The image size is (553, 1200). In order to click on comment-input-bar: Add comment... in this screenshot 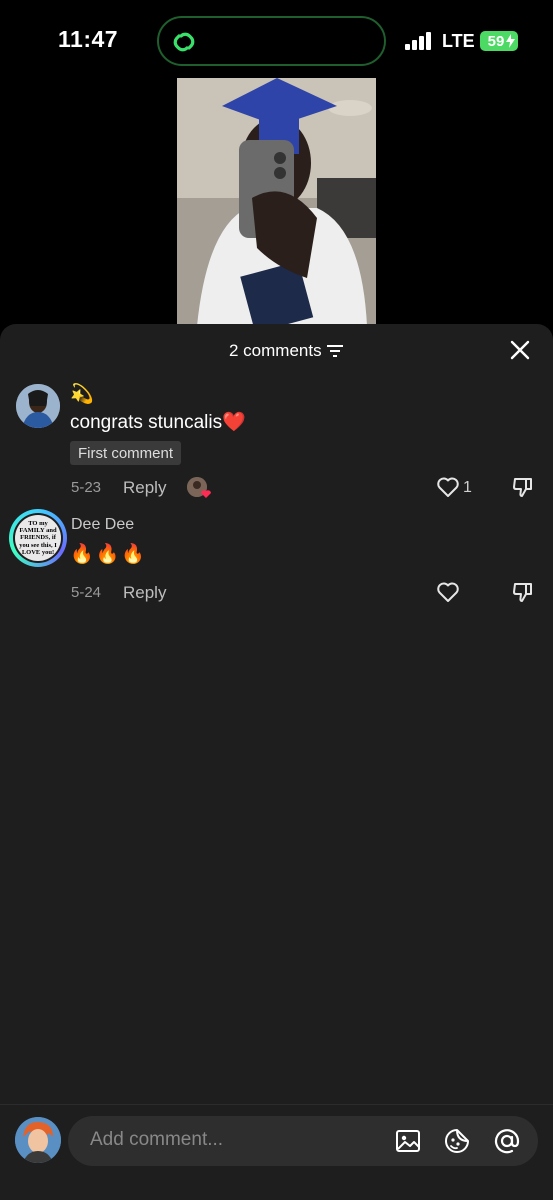, I will do `click(276, 1152)`.